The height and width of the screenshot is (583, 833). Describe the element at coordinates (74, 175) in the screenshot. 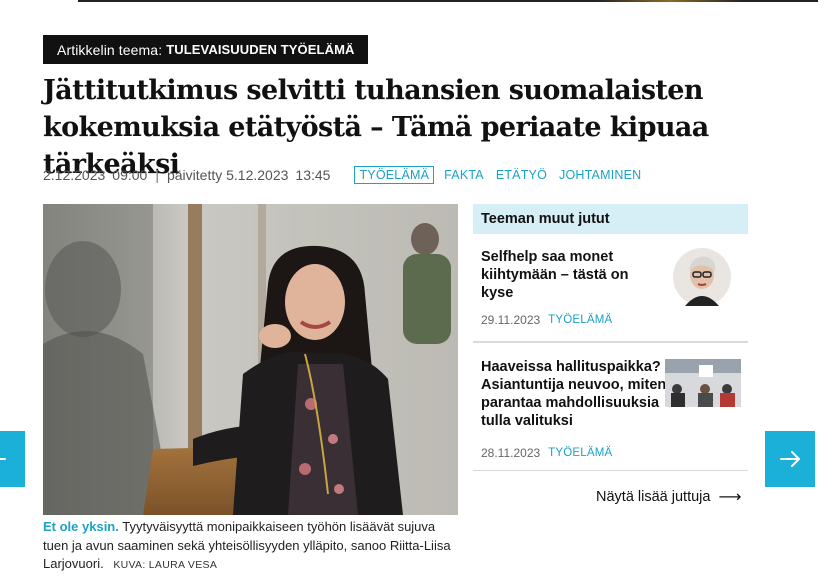

I see `publish-date: 2.12.2023` at that location.